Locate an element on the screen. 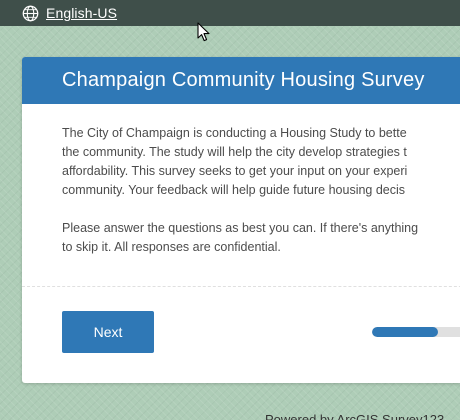 The width and height of the screenshot is (460, 420). progress-bar is located at coordinates (416, 332).